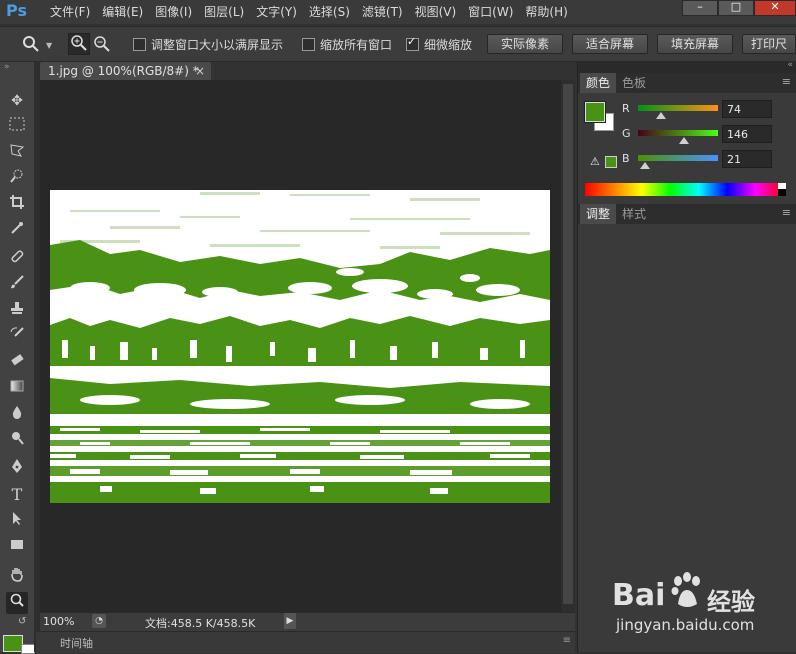  I want to click on type-tool-icon: T, so click(17, 495).